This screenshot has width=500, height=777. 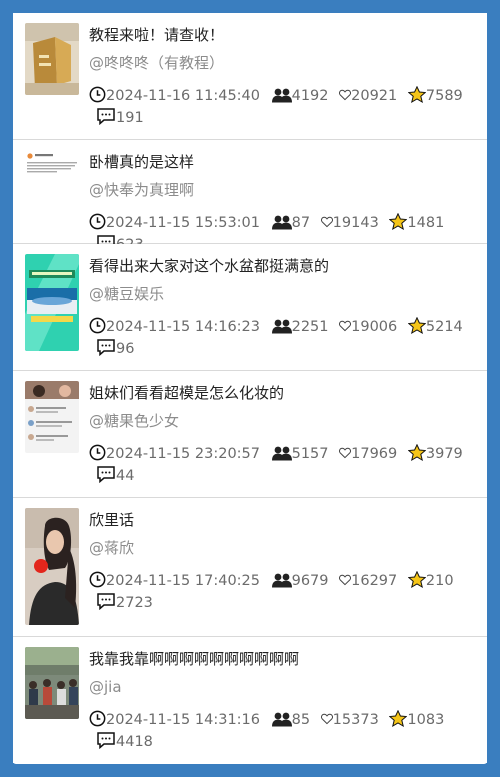 What do you see at coordinates (105, 687) in the screenshot?
I see `item-author: @jia` at bounding box center [105, 687].